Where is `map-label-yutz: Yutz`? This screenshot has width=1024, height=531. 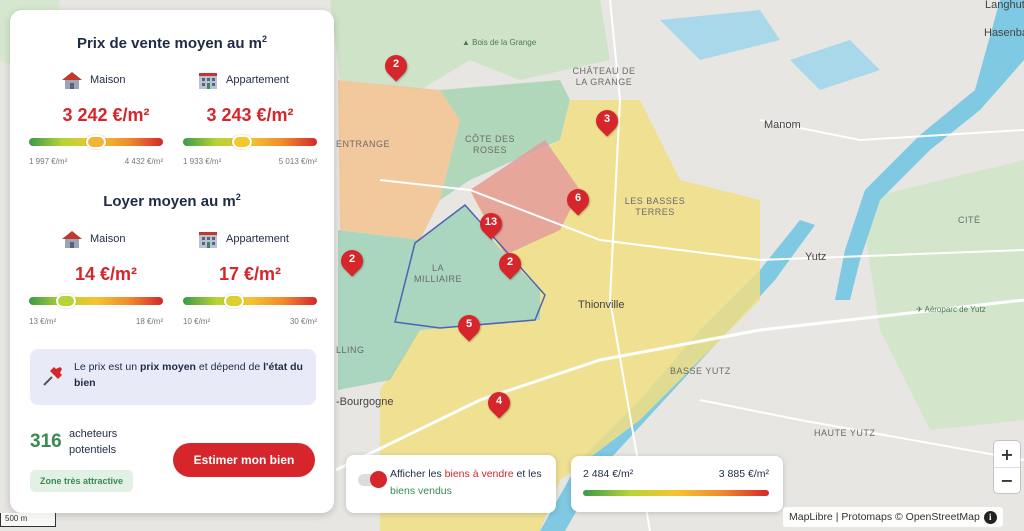
map-label-yutz: Yutz is located at coordinates (816, 257).